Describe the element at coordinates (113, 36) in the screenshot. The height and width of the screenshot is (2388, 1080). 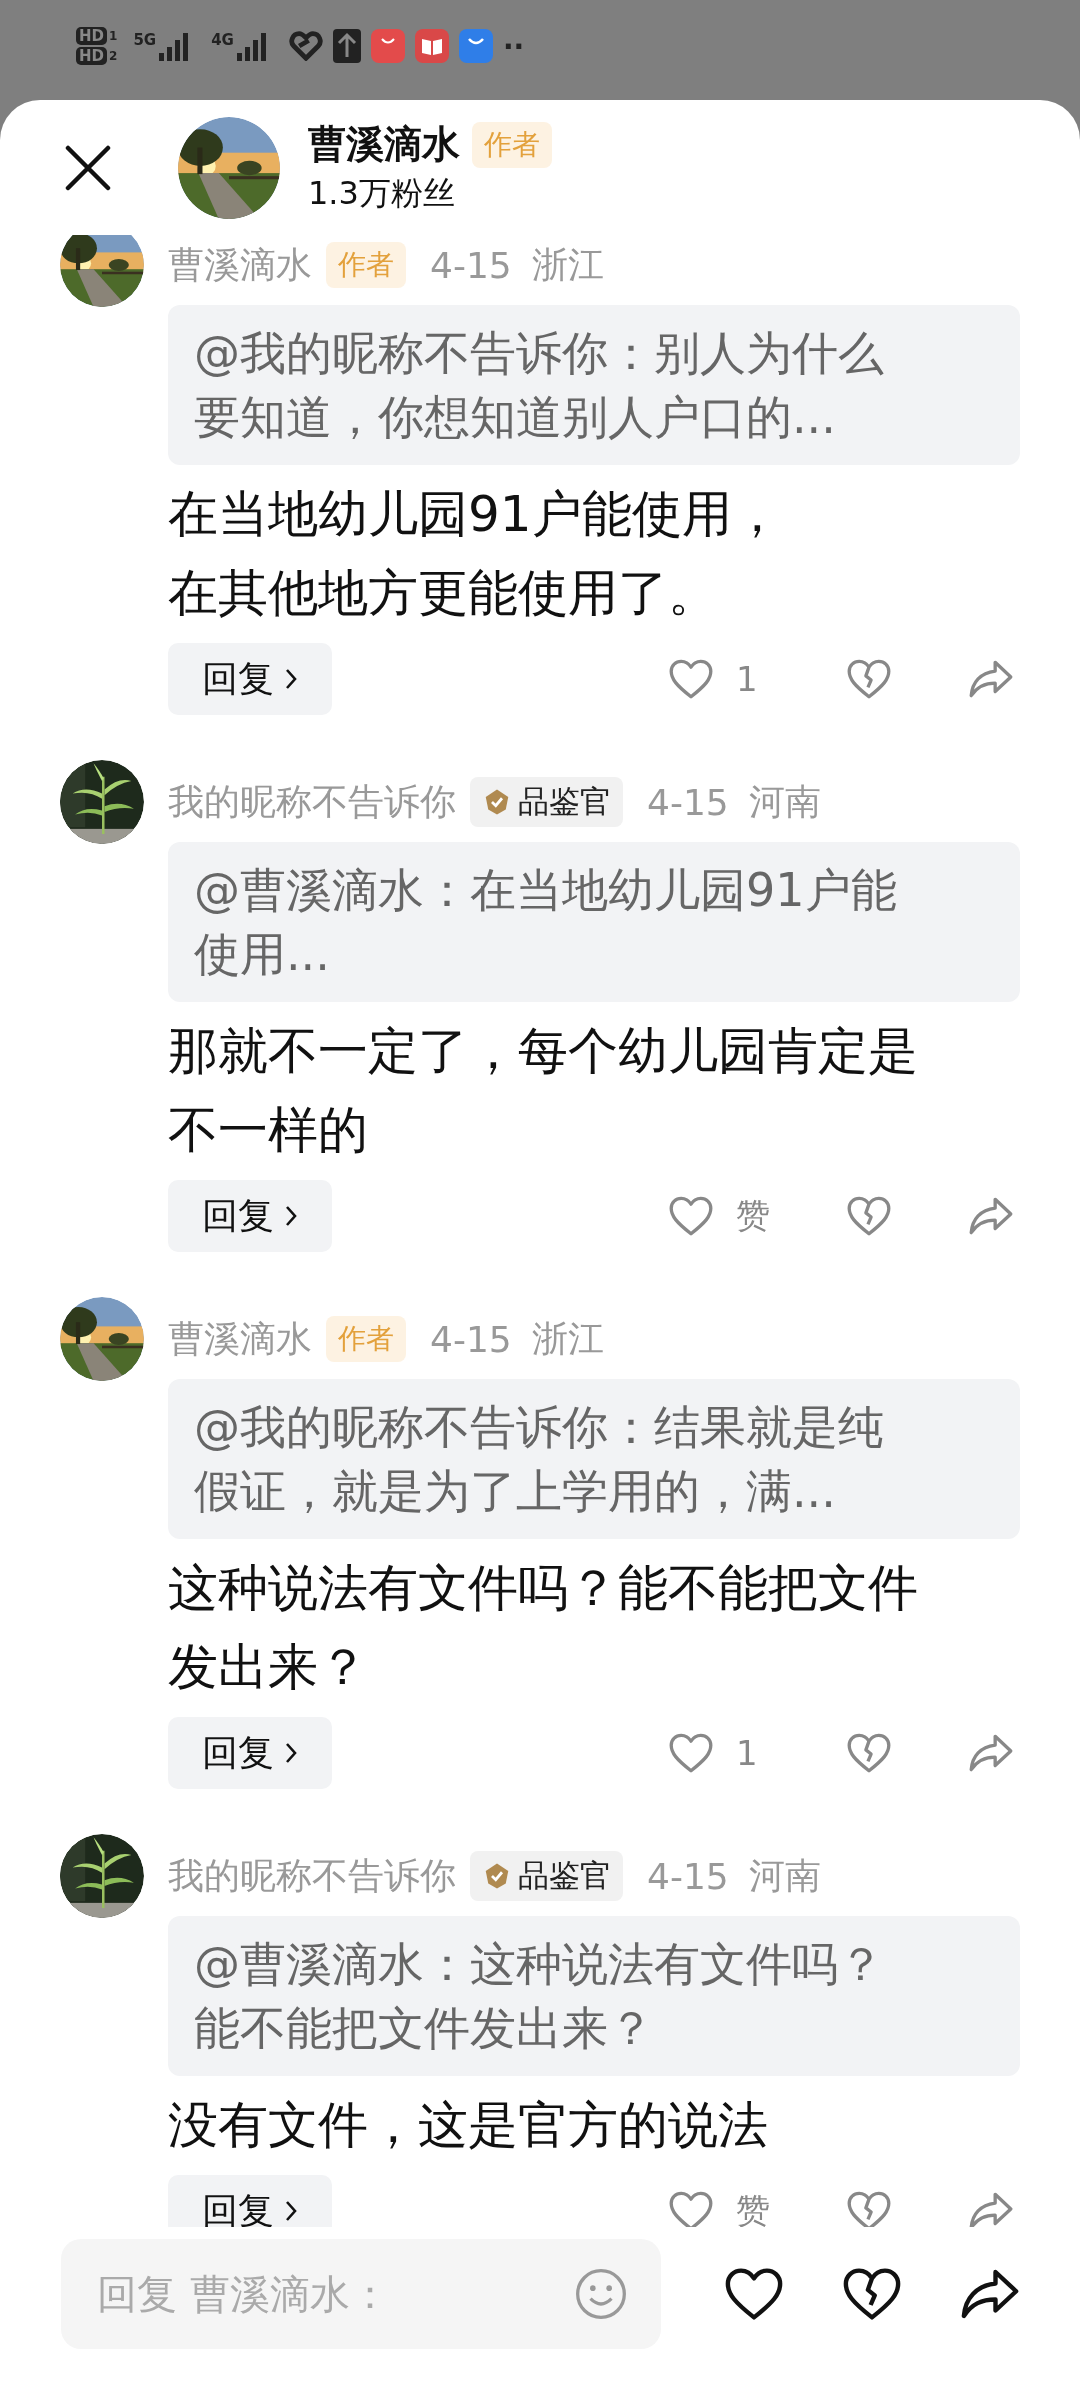
I see `sim-slot: 1` at that location.